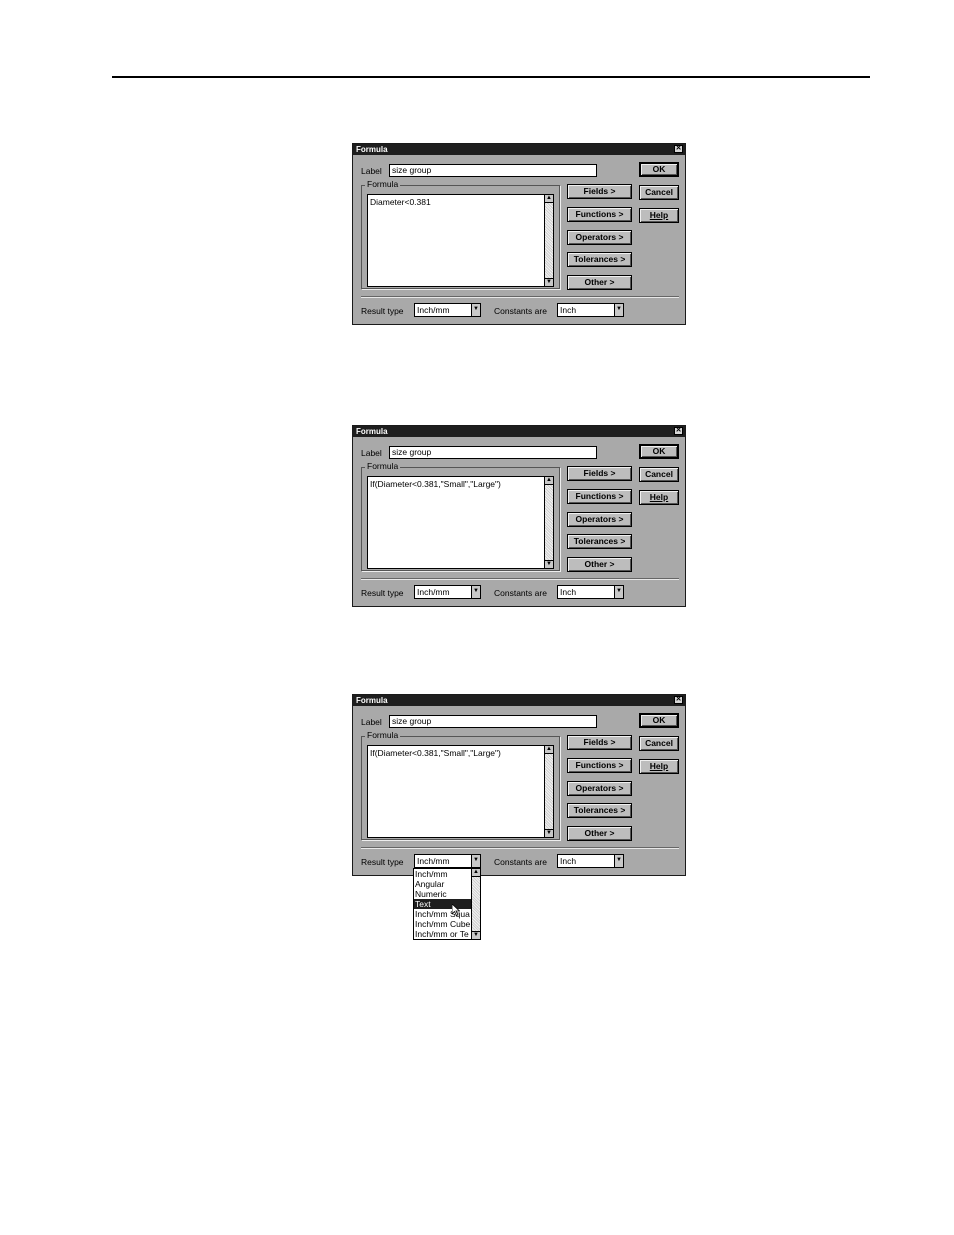 The width and height of the screenshot is (954, 1235). Describe the element at coordinates (443, 924) in the screenshot. I see `dropdown-option: Inch/mm Cube` at that location.